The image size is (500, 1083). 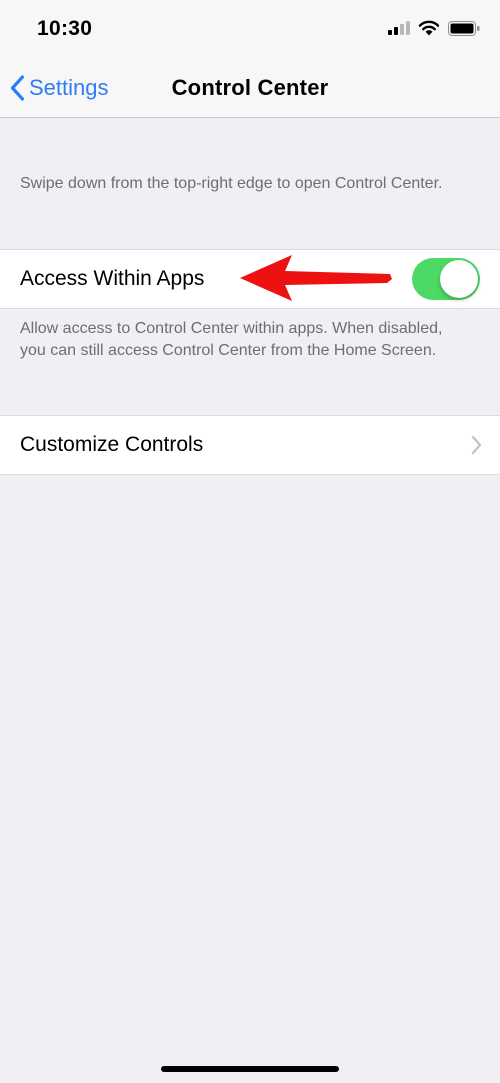 I want to click on customize-controls-row: Customize Controls, so click(x=250, y=445).